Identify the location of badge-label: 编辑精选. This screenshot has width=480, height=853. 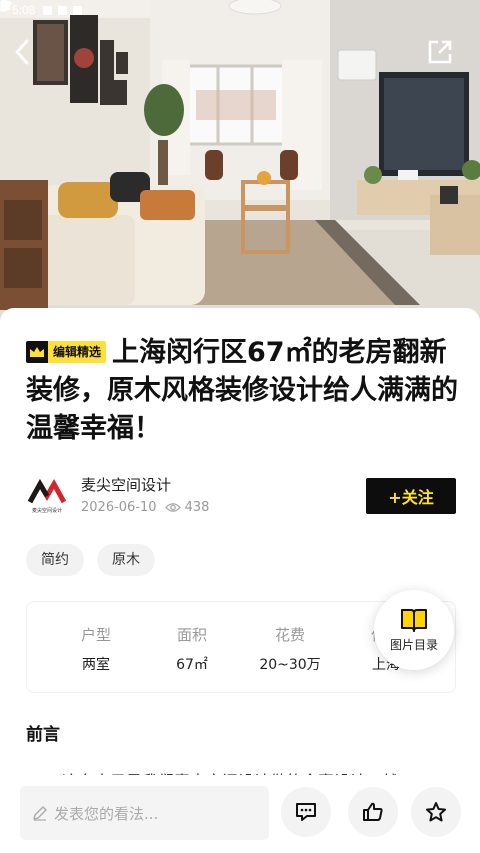
(77, 352).